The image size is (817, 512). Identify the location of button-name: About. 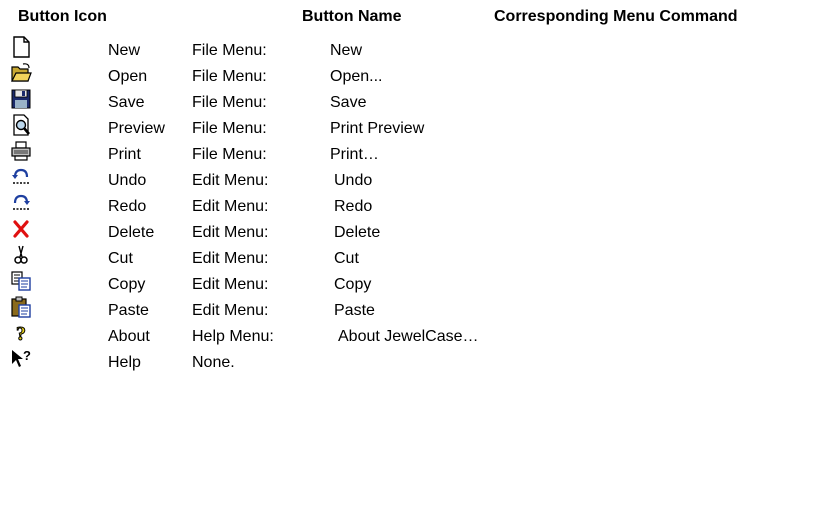
(129, 336).